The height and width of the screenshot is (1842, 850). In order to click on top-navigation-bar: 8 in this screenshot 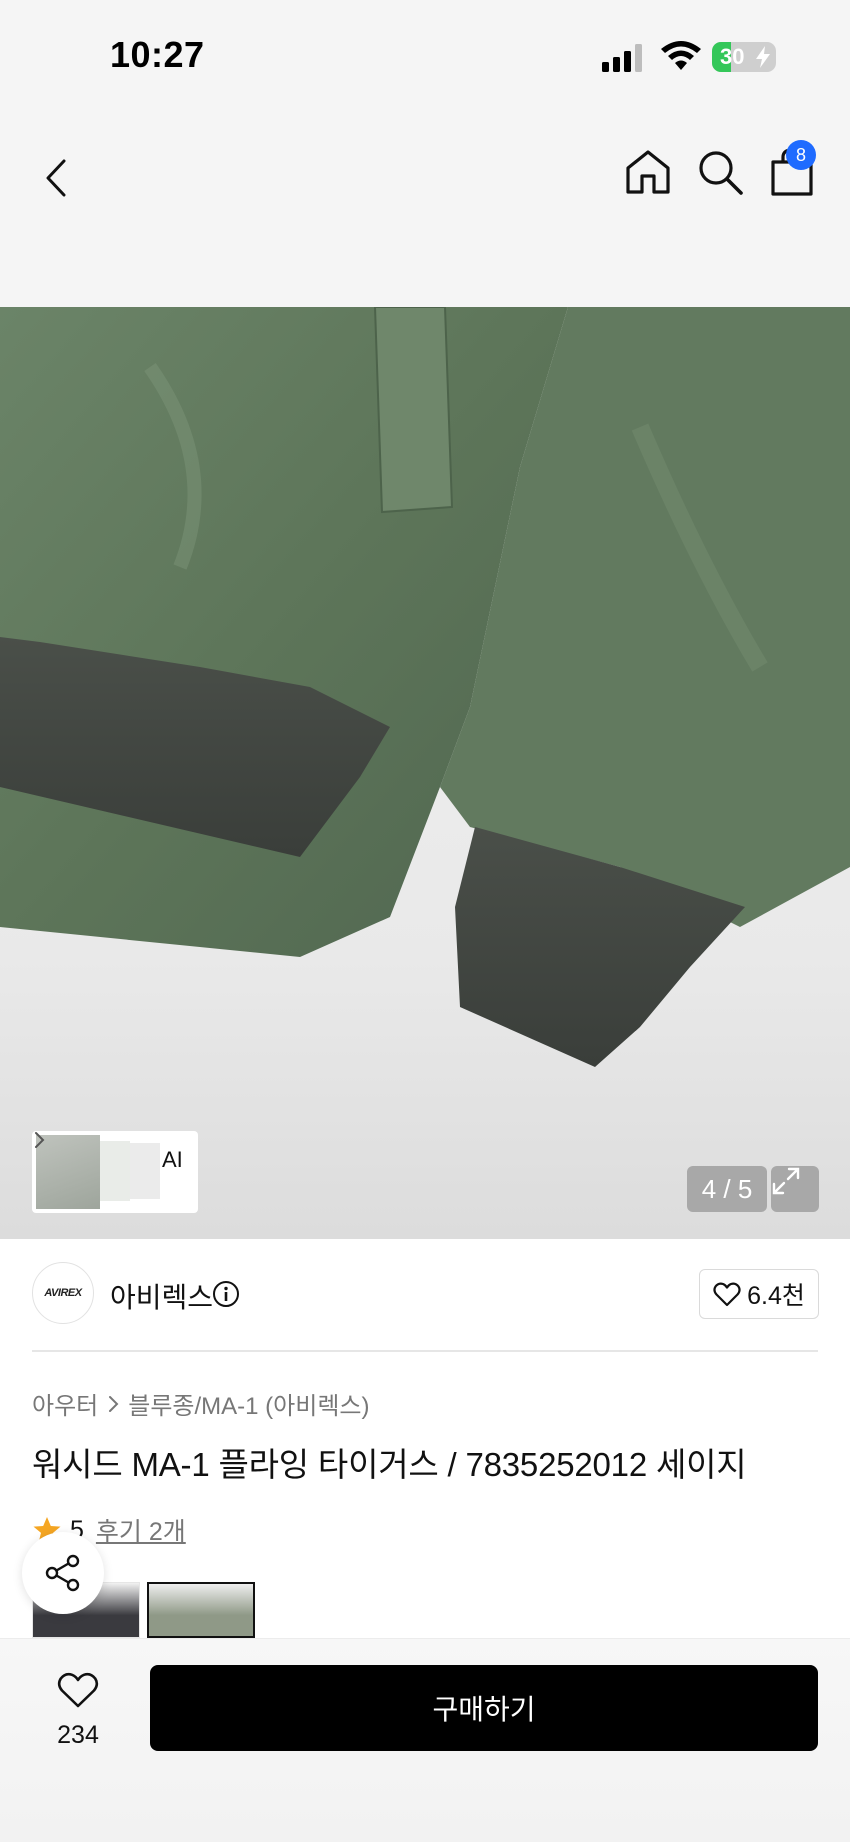, I will do `click(425, 208)`.